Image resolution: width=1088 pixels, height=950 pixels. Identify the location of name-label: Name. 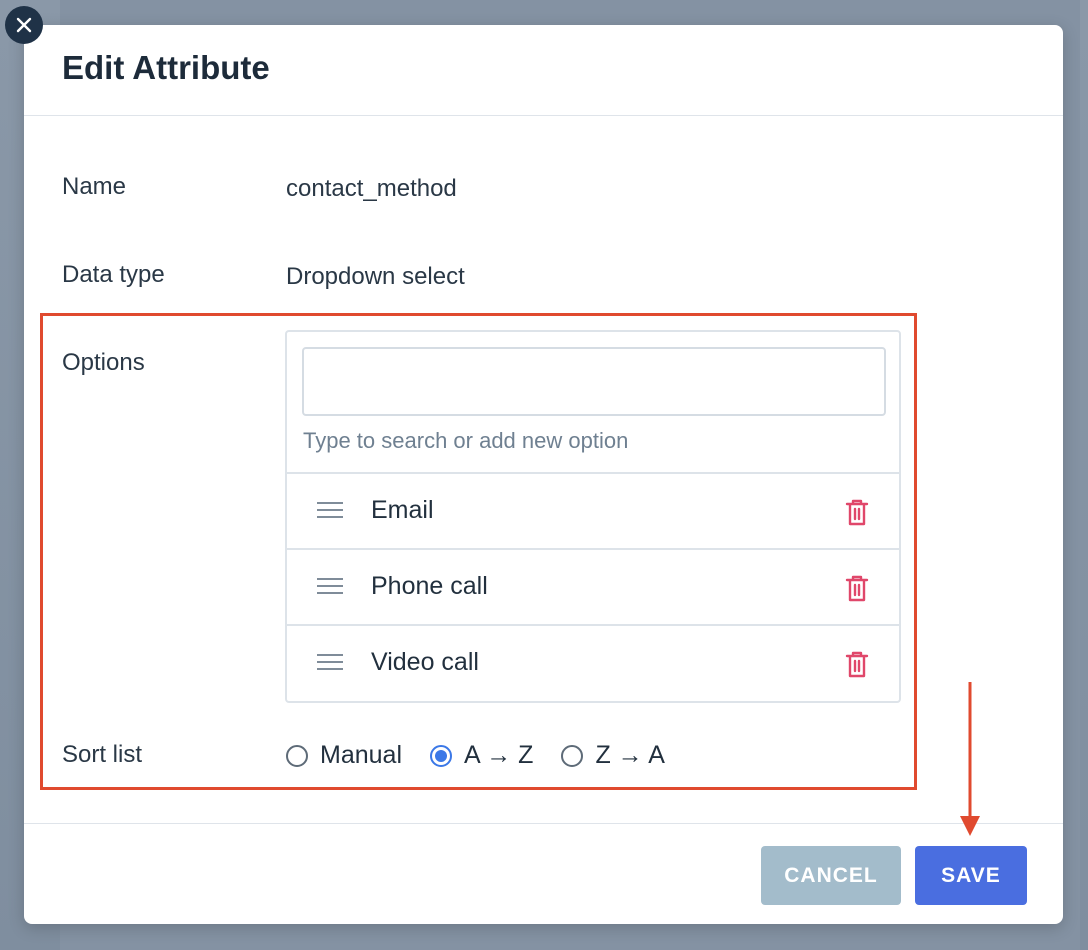
(94, 186).